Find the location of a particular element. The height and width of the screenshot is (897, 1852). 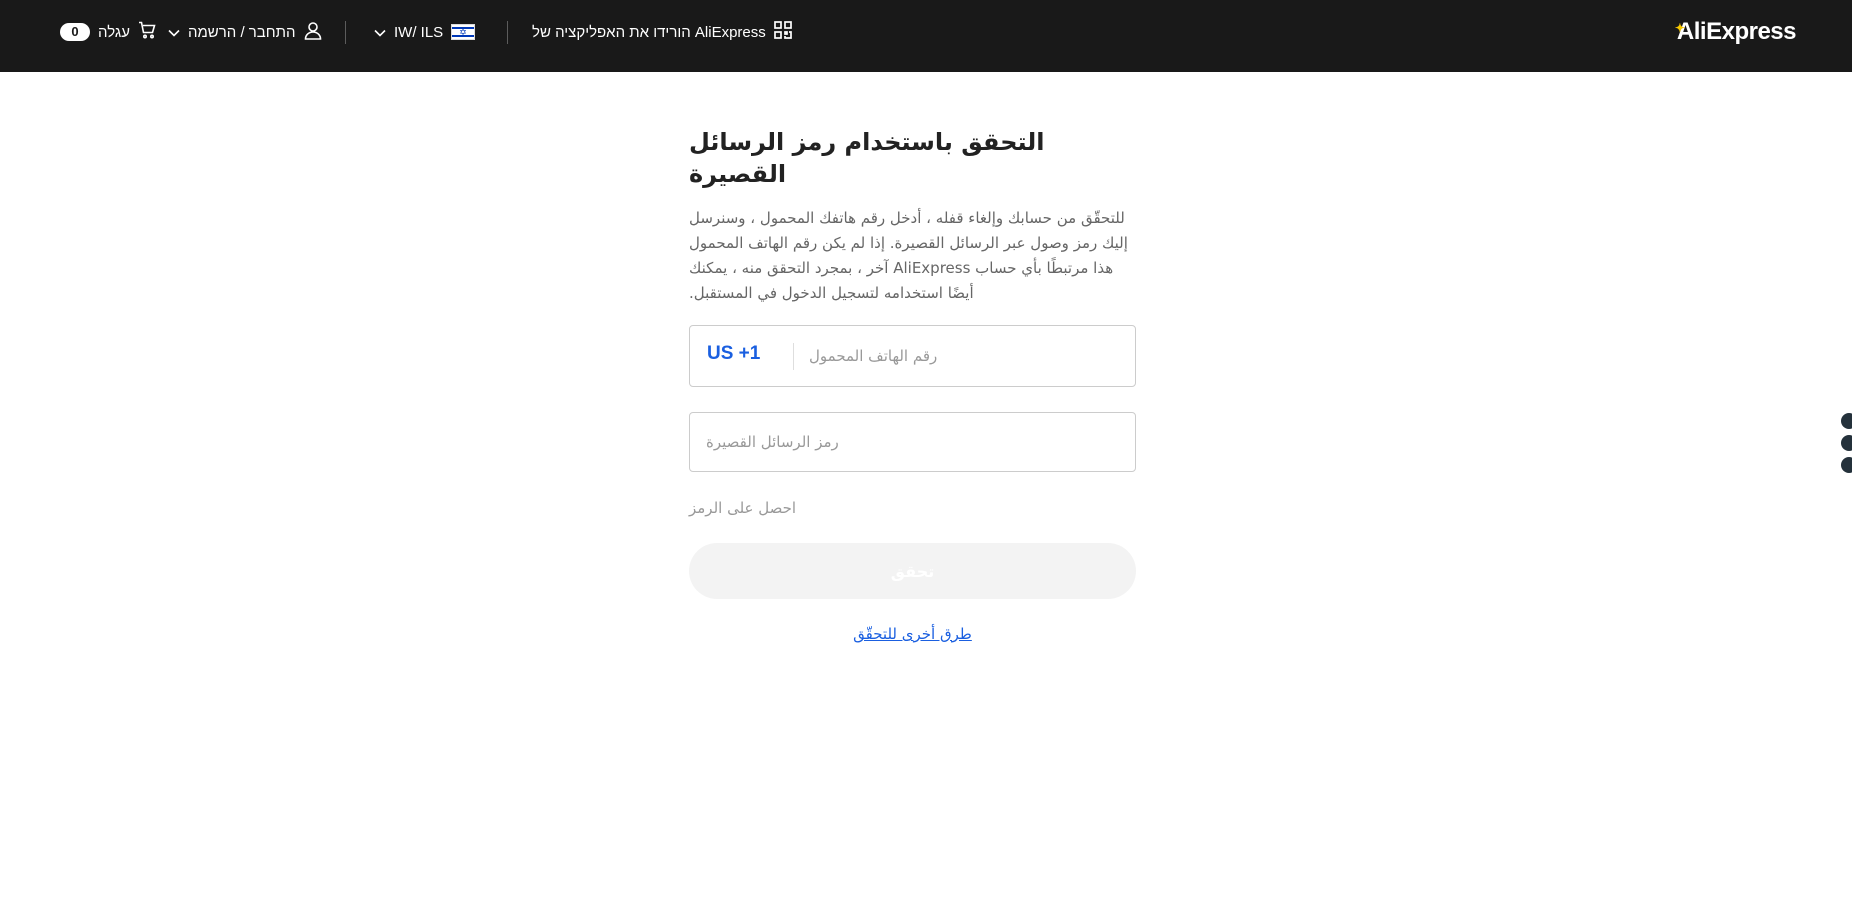

side-floating-menu is located at coordinates (1846, 443).